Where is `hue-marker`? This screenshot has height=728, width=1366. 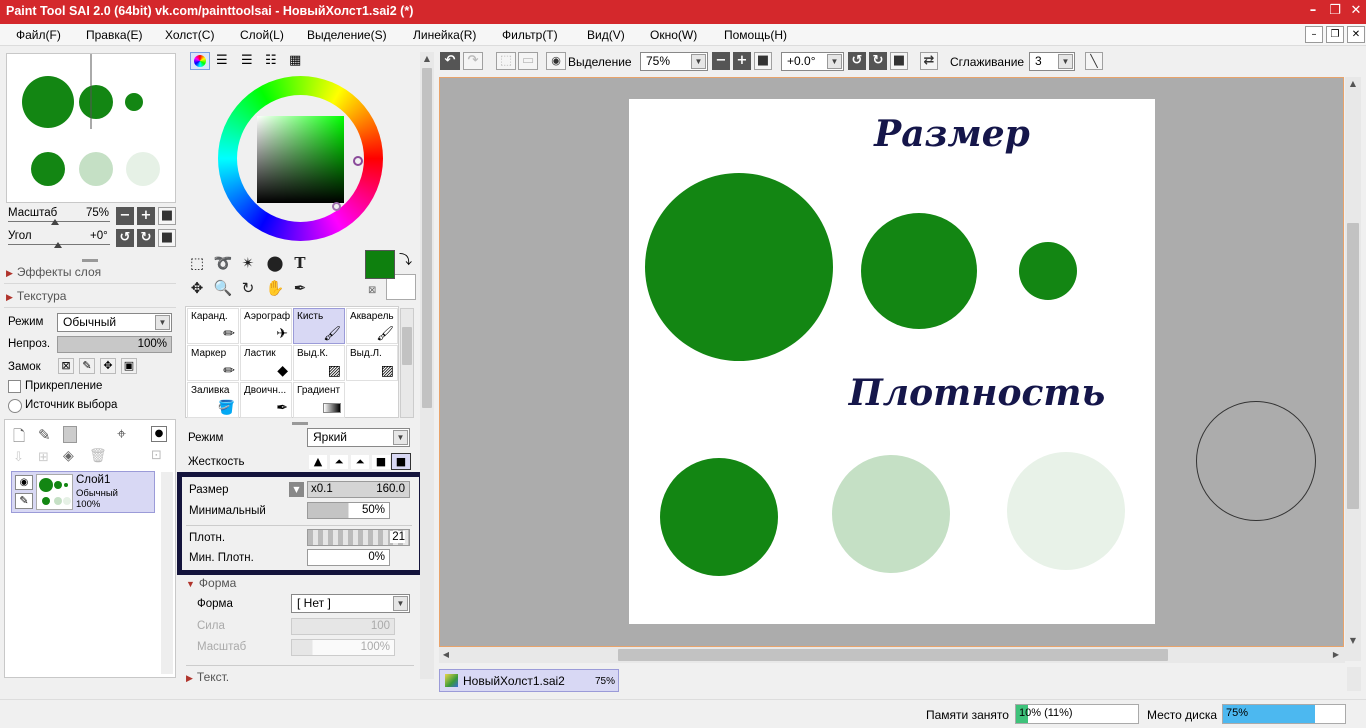 hue-marker is located at coordinates (358, 161).